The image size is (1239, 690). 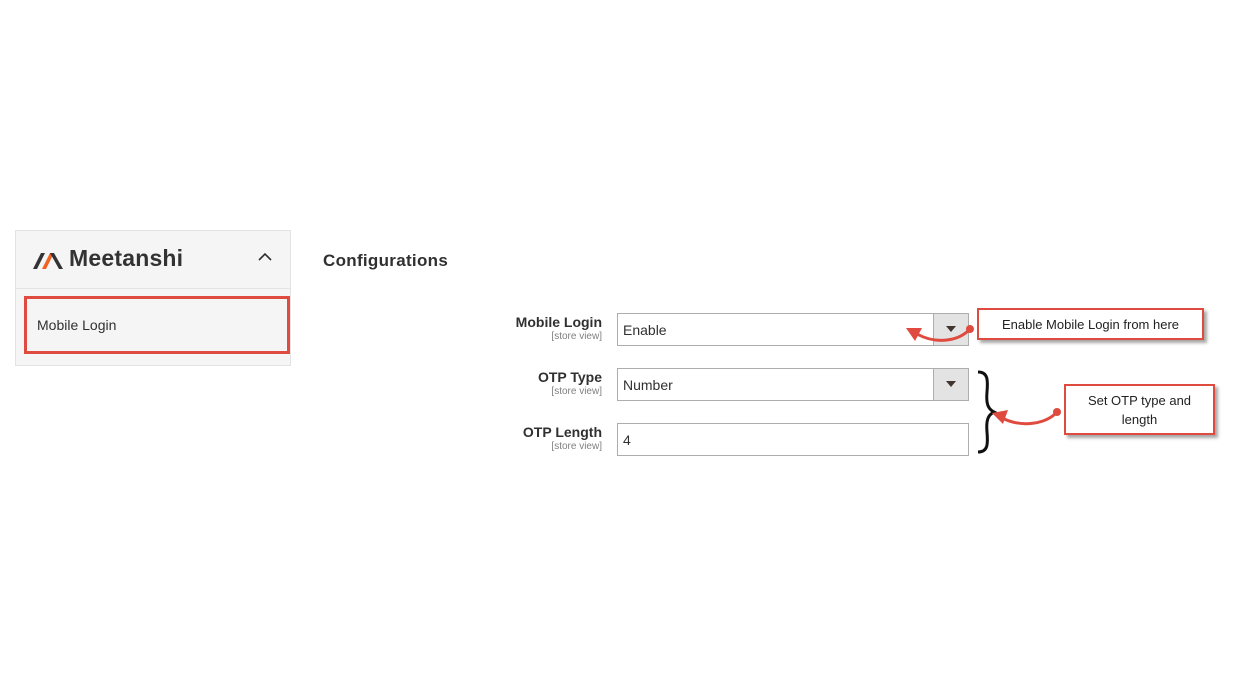 I want to click on callout-otp-settings: Set OTP type and length, so click(x=1139, y=409).